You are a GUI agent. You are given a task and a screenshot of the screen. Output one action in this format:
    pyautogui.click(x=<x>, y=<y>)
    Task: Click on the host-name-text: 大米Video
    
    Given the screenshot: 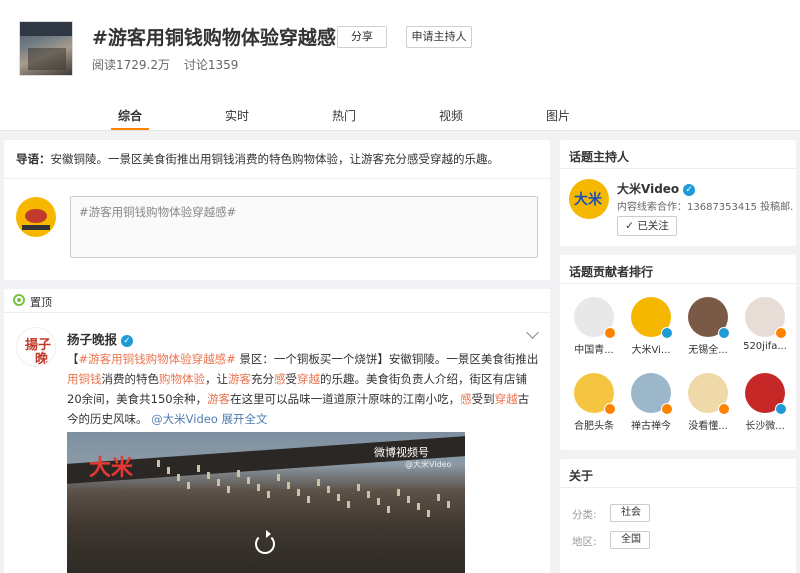 What is the action you would take?
    pyautogui.click(x=648, y=189)
    